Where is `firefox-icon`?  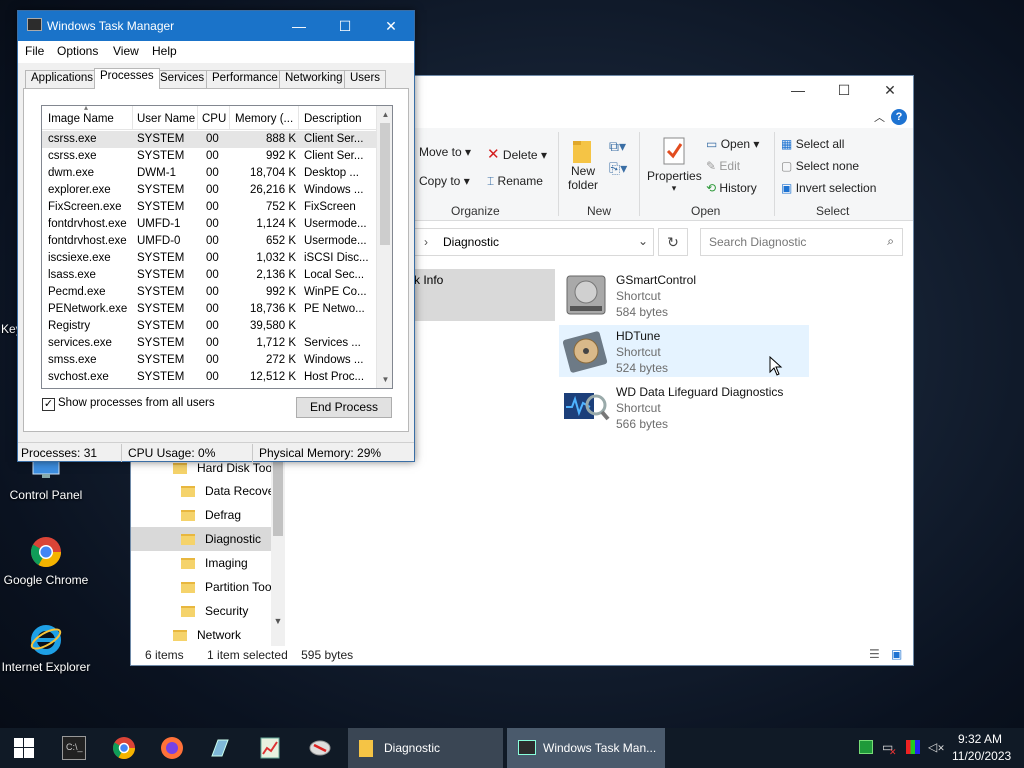 firefox-icon is located at coordinates (172, 748).